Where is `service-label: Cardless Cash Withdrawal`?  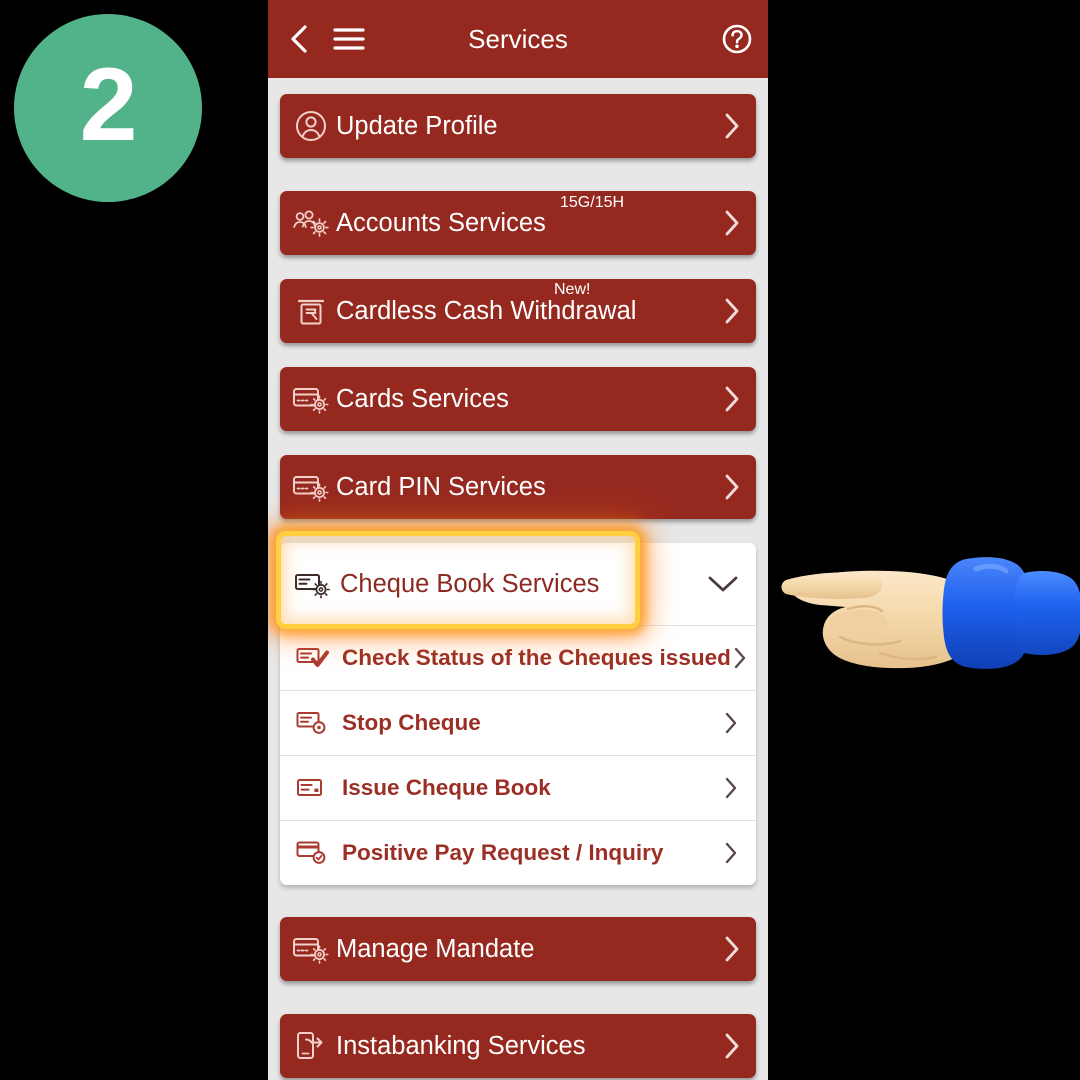 service-label: Cardless Cash Withdrawal is located at coordinates (486, 310).